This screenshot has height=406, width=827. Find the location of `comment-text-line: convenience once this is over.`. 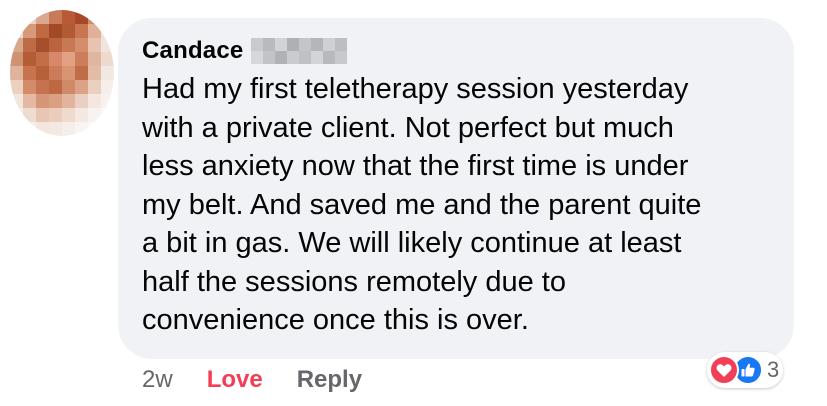

comment-text-line: convenience once this is over. is located at coordinates (335, 320).